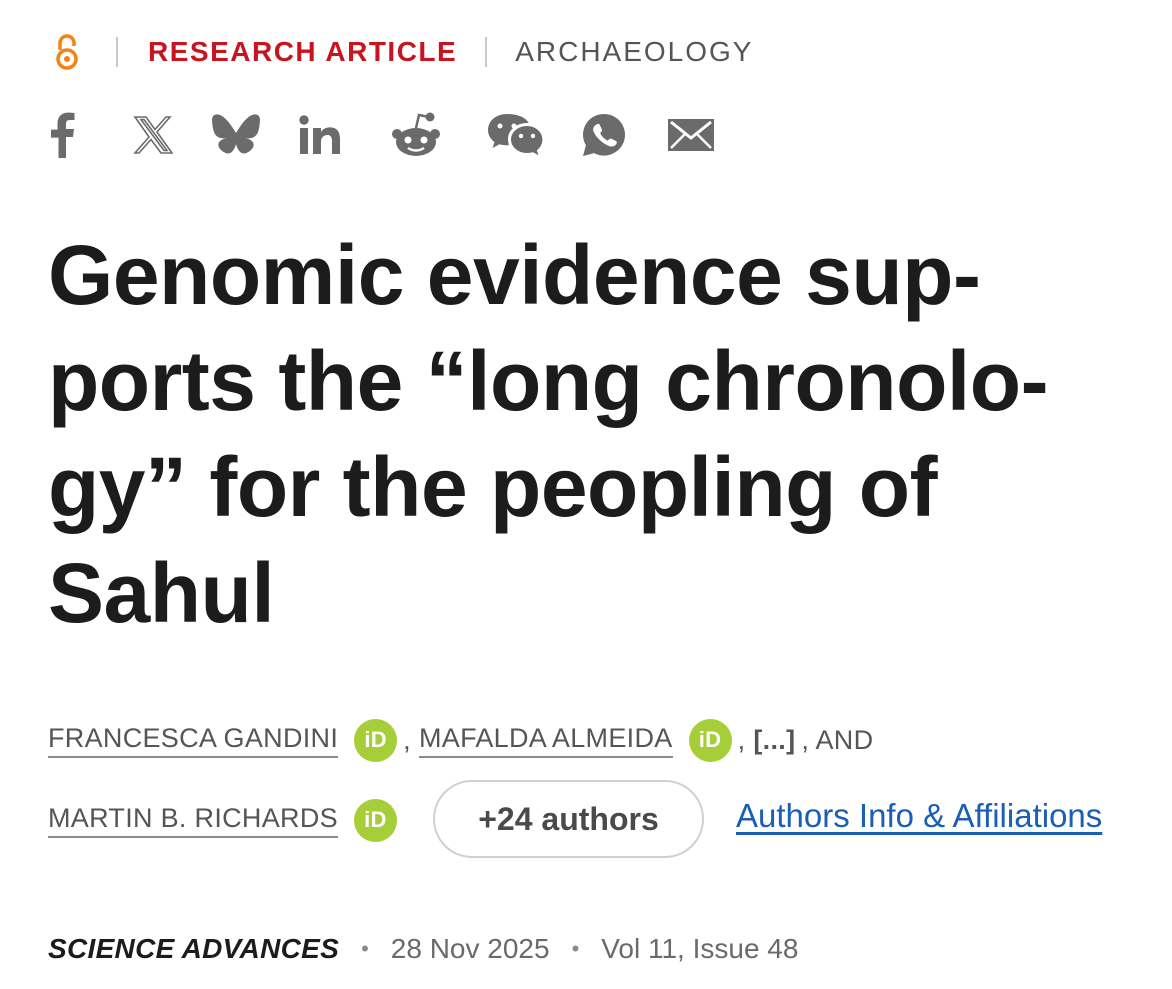 The height and width of the screenshot is (989, 1172). What do you see at coordinates (514, 275) in the screenshot?
I see `title-line: Genomic evidence sup-` at bounding box center [514, 275].